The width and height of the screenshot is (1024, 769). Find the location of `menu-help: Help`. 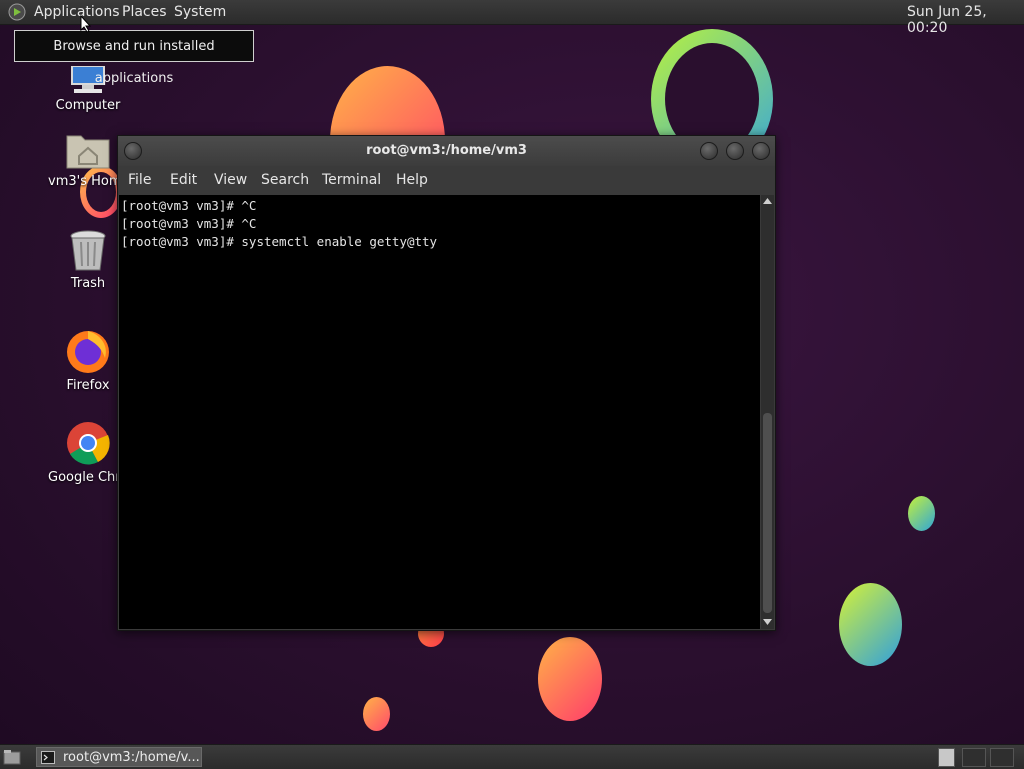

menu-help: Help is located at coordinates (412, 180).